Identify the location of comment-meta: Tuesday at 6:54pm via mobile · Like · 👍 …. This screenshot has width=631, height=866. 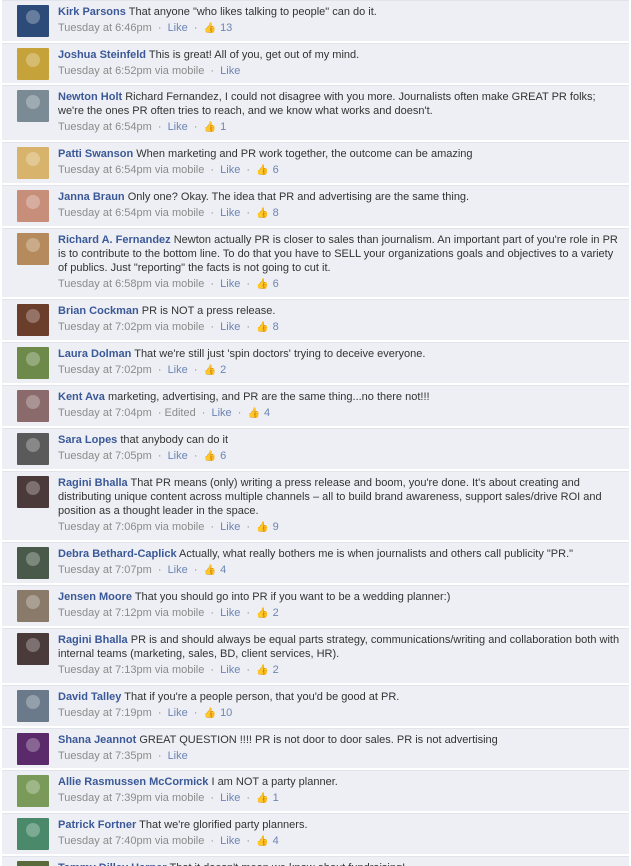
(339, 213).